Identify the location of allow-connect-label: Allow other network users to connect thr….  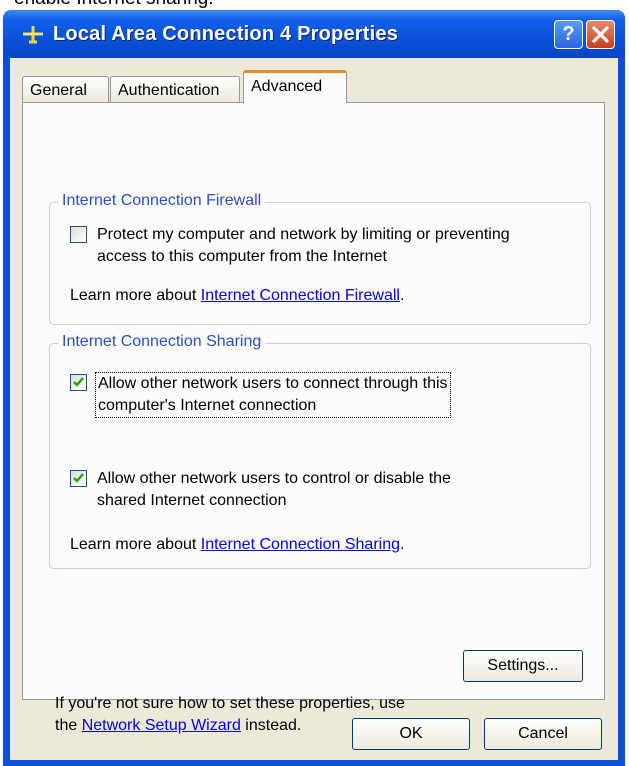
(273, 395).